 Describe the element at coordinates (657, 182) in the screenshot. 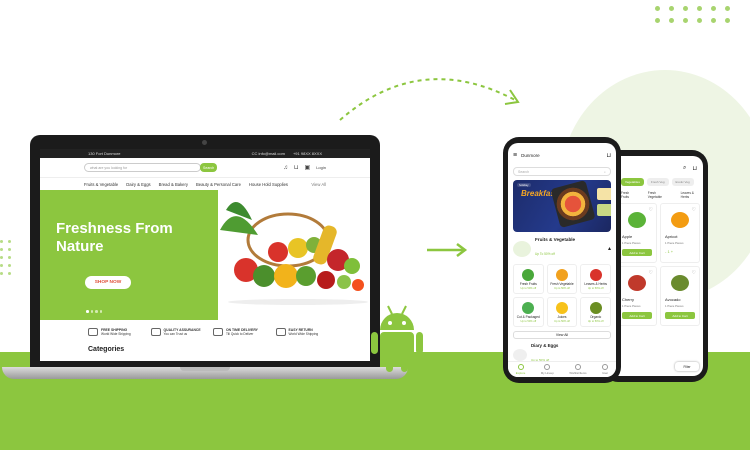

I see `chip-fresh-veg: Fresh Veg` at that location.